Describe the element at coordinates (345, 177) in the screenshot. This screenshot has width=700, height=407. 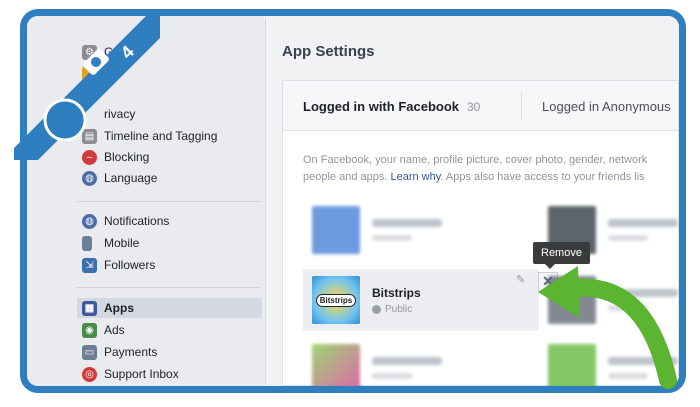
I see `description-text: people and apps.` at that location.